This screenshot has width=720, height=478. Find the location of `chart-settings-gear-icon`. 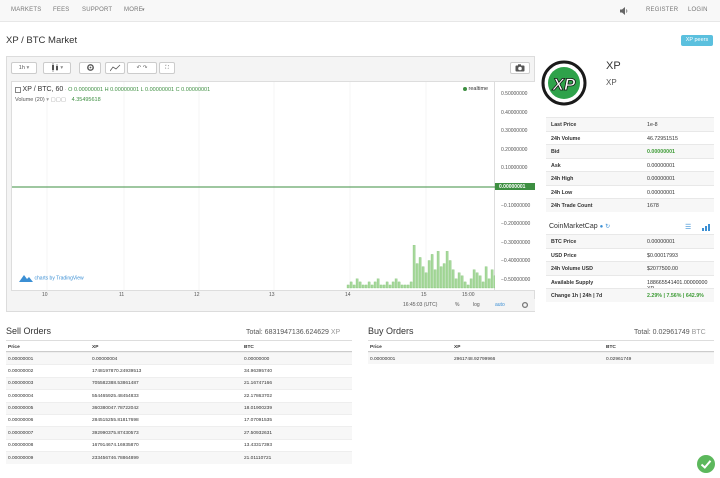

chart-settings-gear-icon is located at coordinates (525, 305).